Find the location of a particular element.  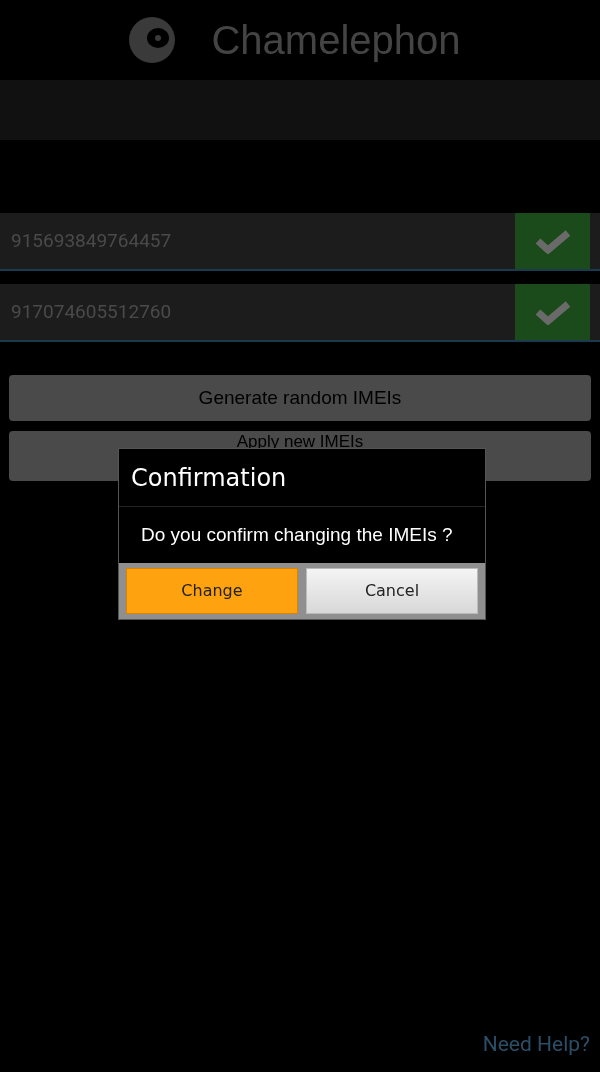

dialog-title: Confirmation is located at coordinates (302, 478).